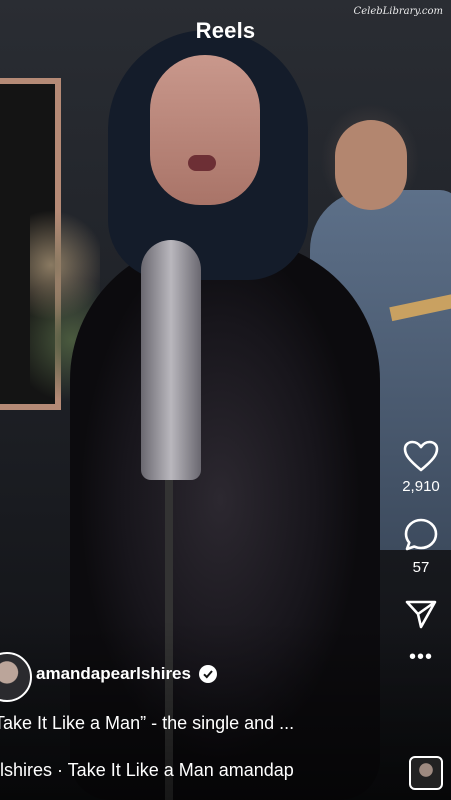  Describe the element at coordinates (421, 456) in the screenshot. I see `heart-icon` at that location.